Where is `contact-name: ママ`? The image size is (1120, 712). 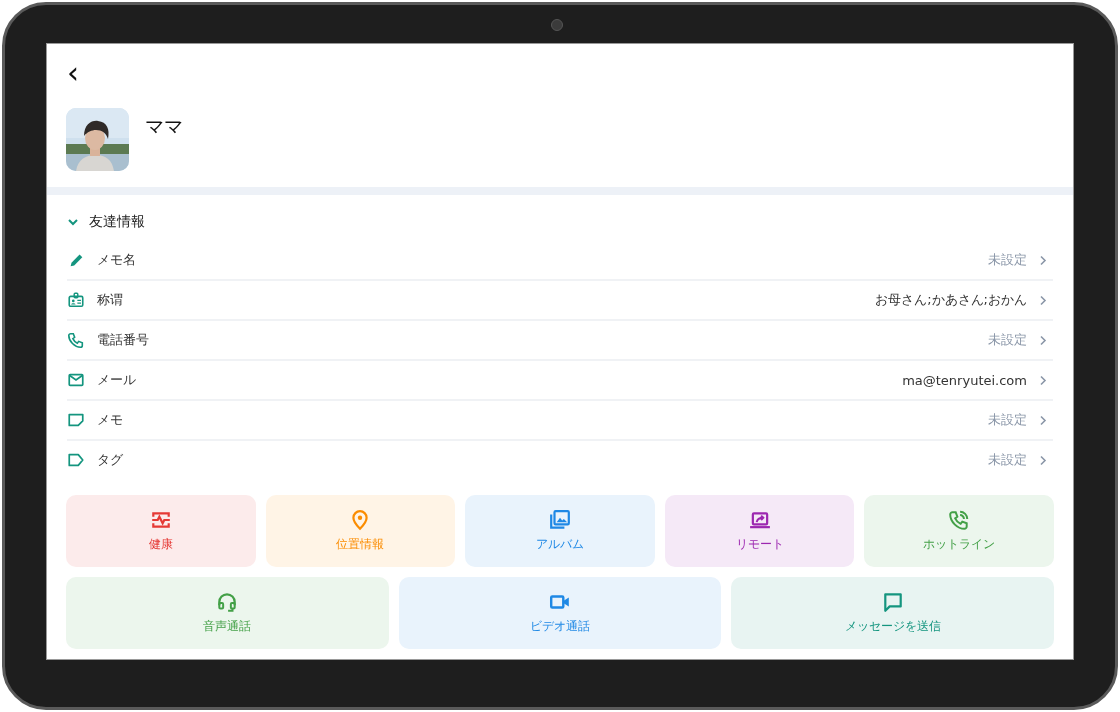 contact-name: ママ is located at coordinates (164, 126).